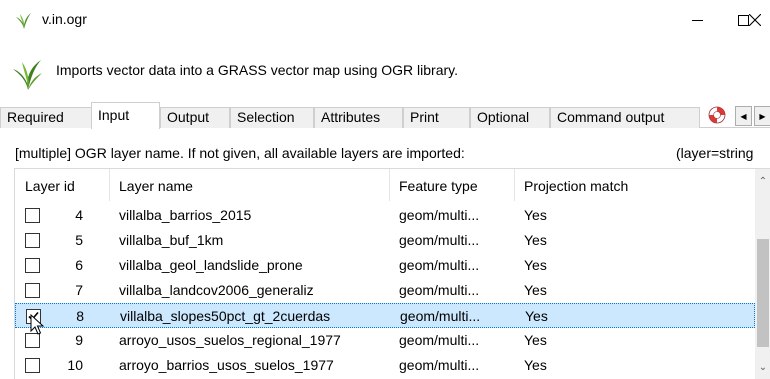 This screenshot has height=379, width=770. Describe the element at coordinates (358, 117) in the screenshot. I see `tab-attributes: Attributes` at that location.